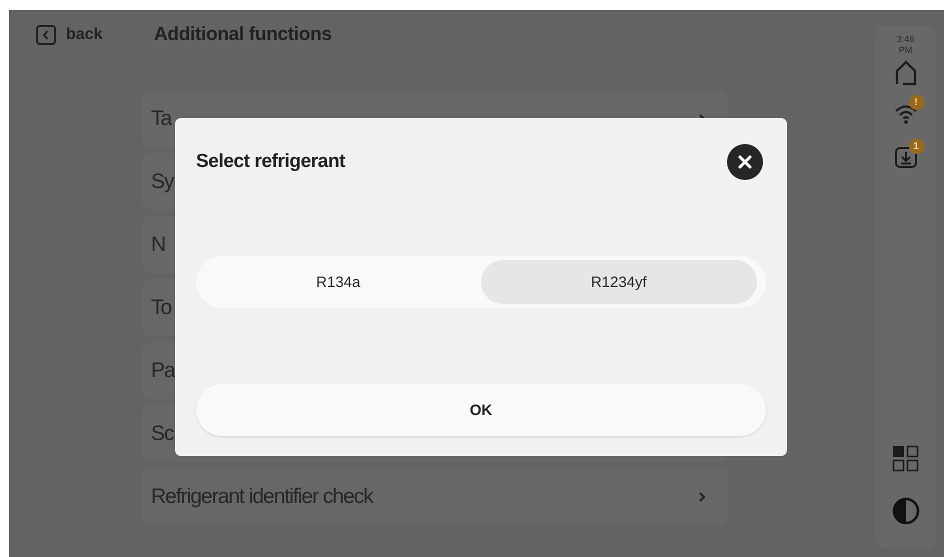 This screenshot has width=944, height=557. I want to click on menu-item-label: Sy, so click(162, 182).